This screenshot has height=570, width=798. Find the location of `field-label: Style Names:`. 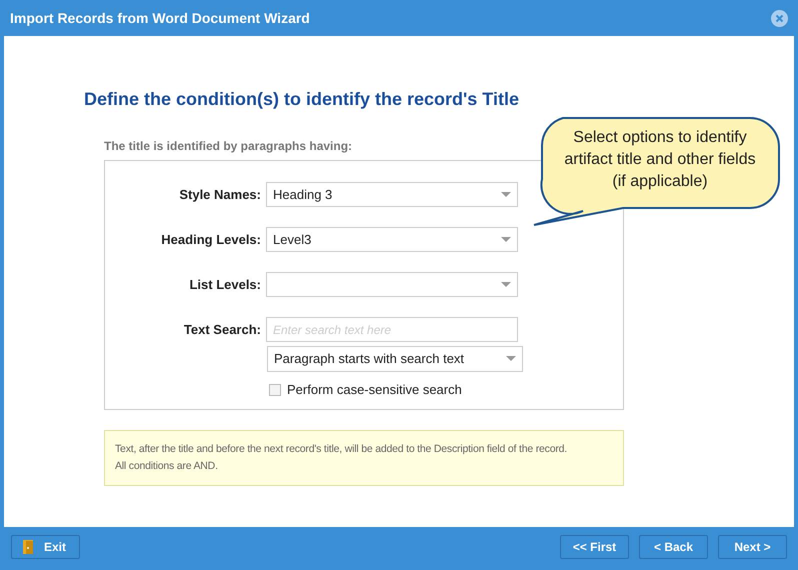

field-label: Style Names: is located at coordinates (220, 195).